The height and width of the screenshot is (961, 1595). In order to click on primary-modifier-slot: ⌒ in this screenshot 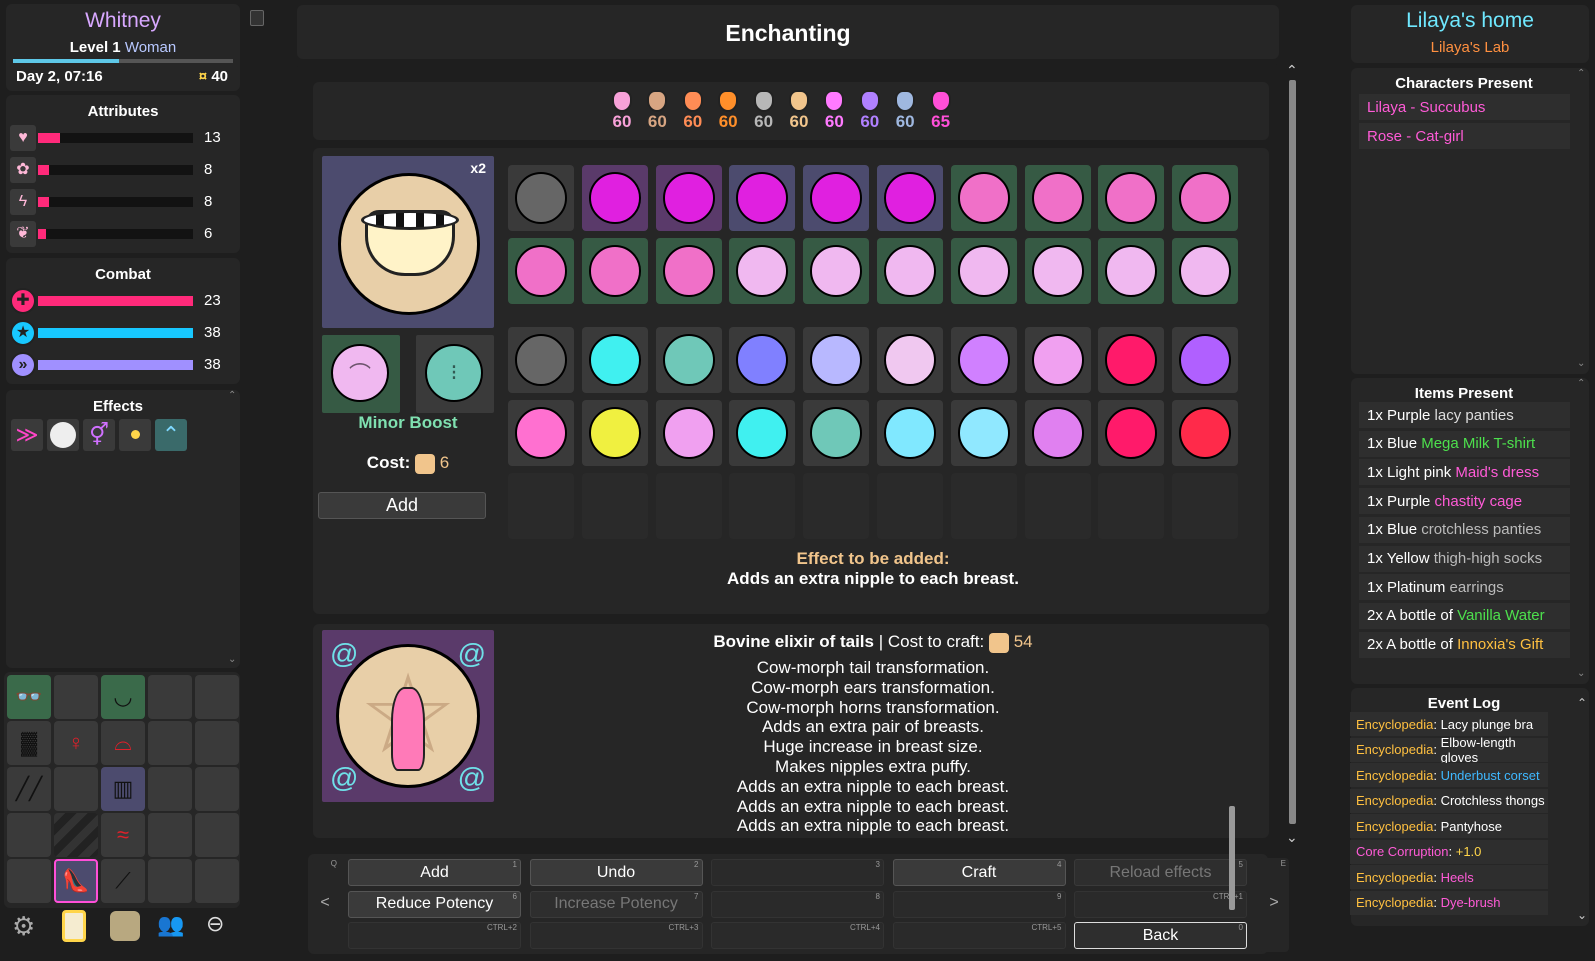, I will do `click(361, 374)`.